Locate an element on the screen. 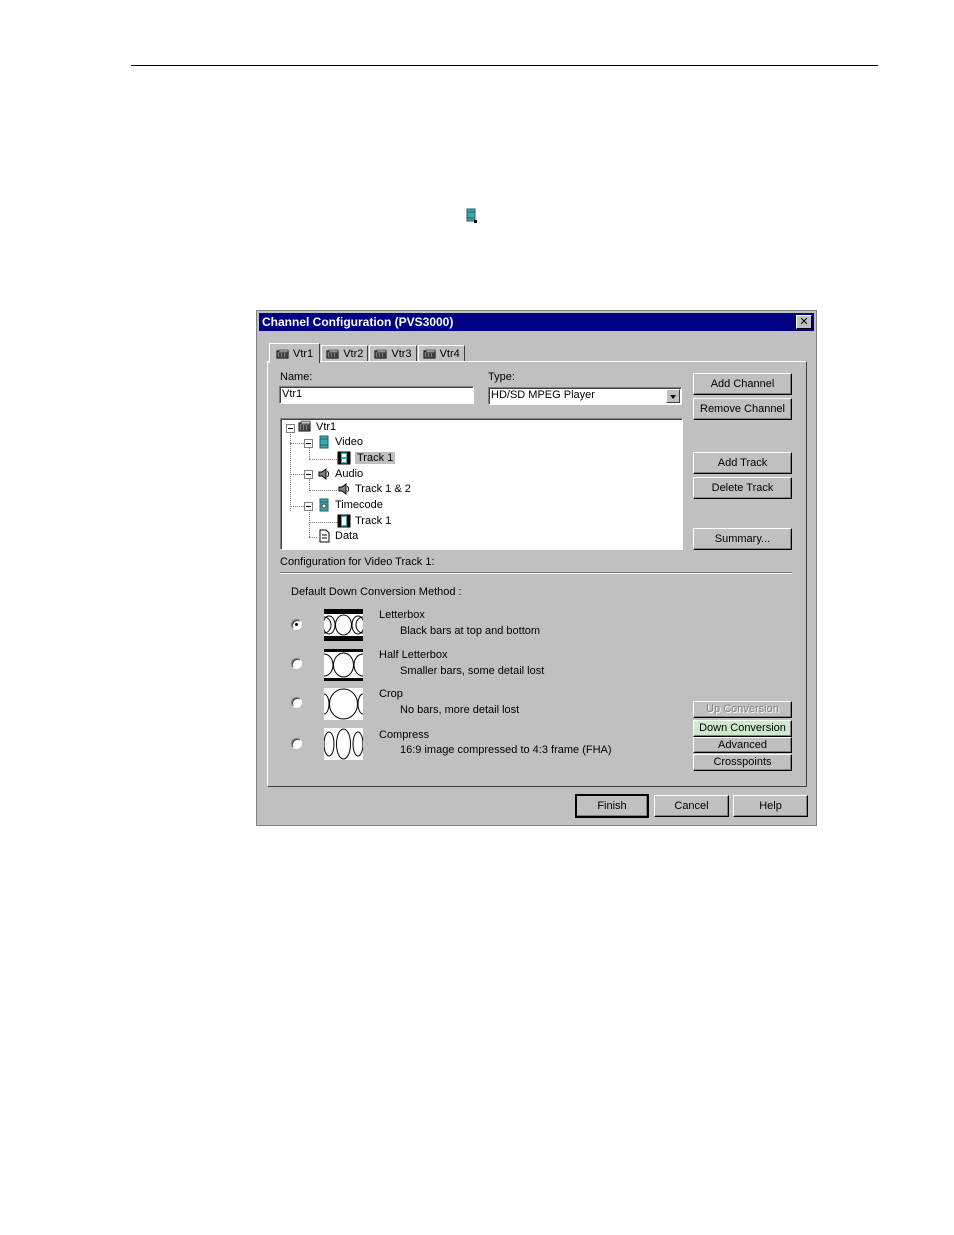 This screenshot has height=1235, width=954. delete-track-button: Delete Track is located at coordinates (742, 488).